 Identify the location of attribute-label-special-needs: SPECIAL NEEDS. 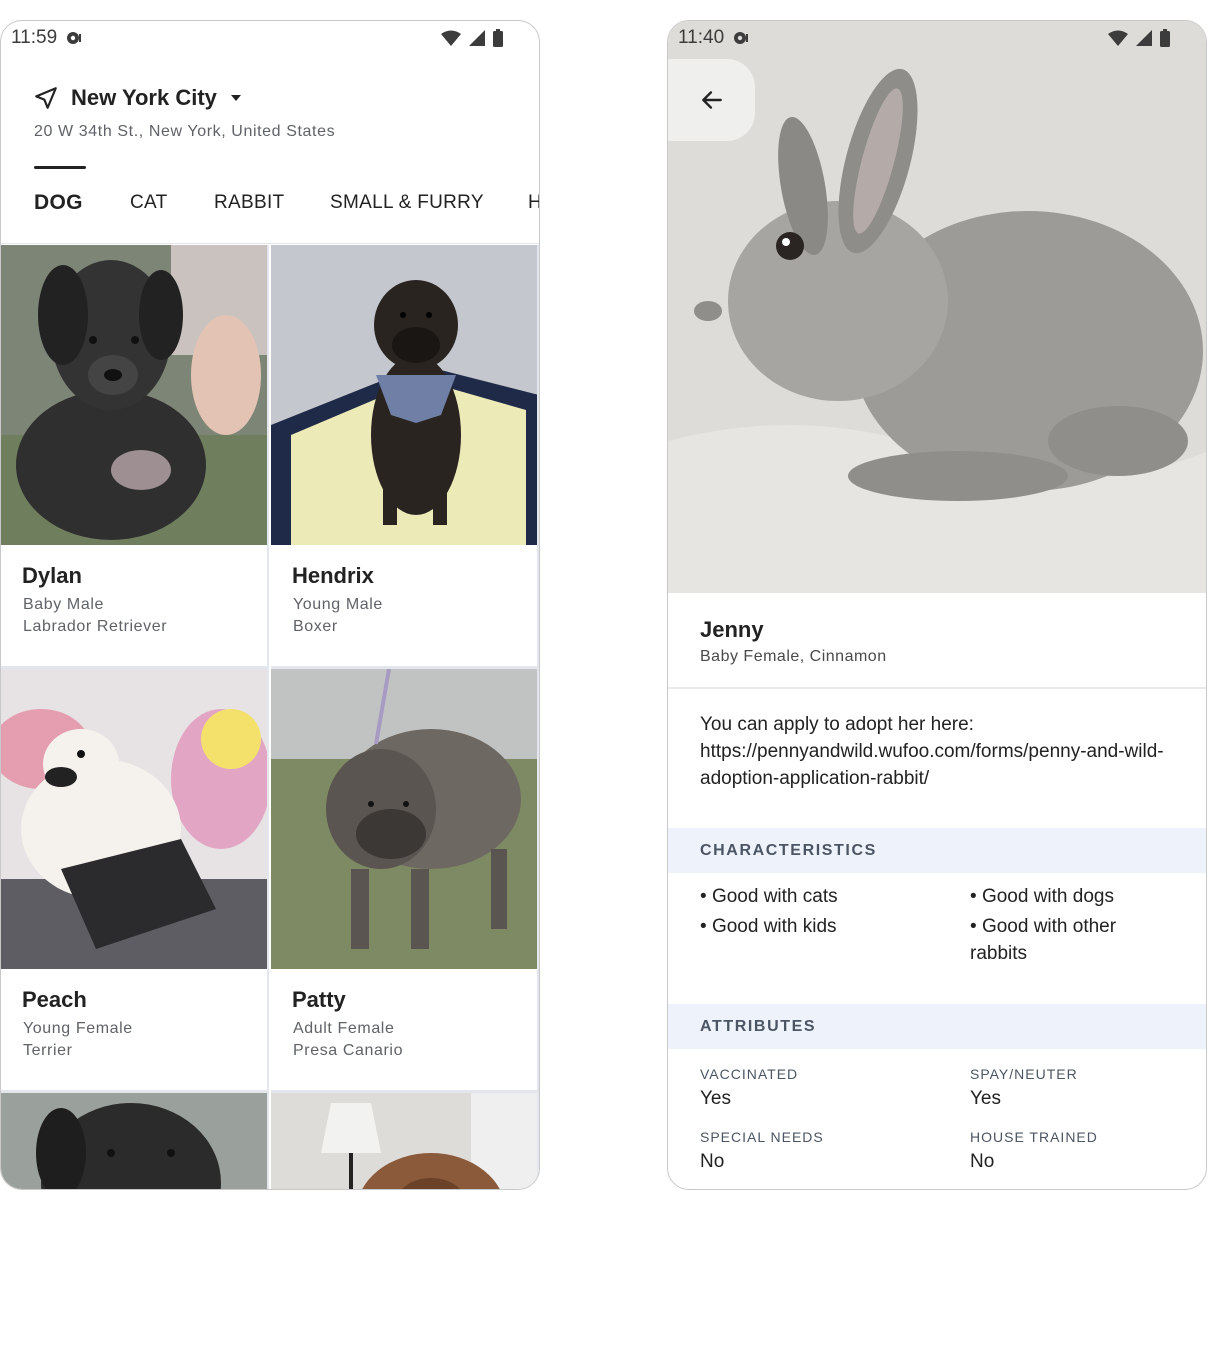
(762, 1137).